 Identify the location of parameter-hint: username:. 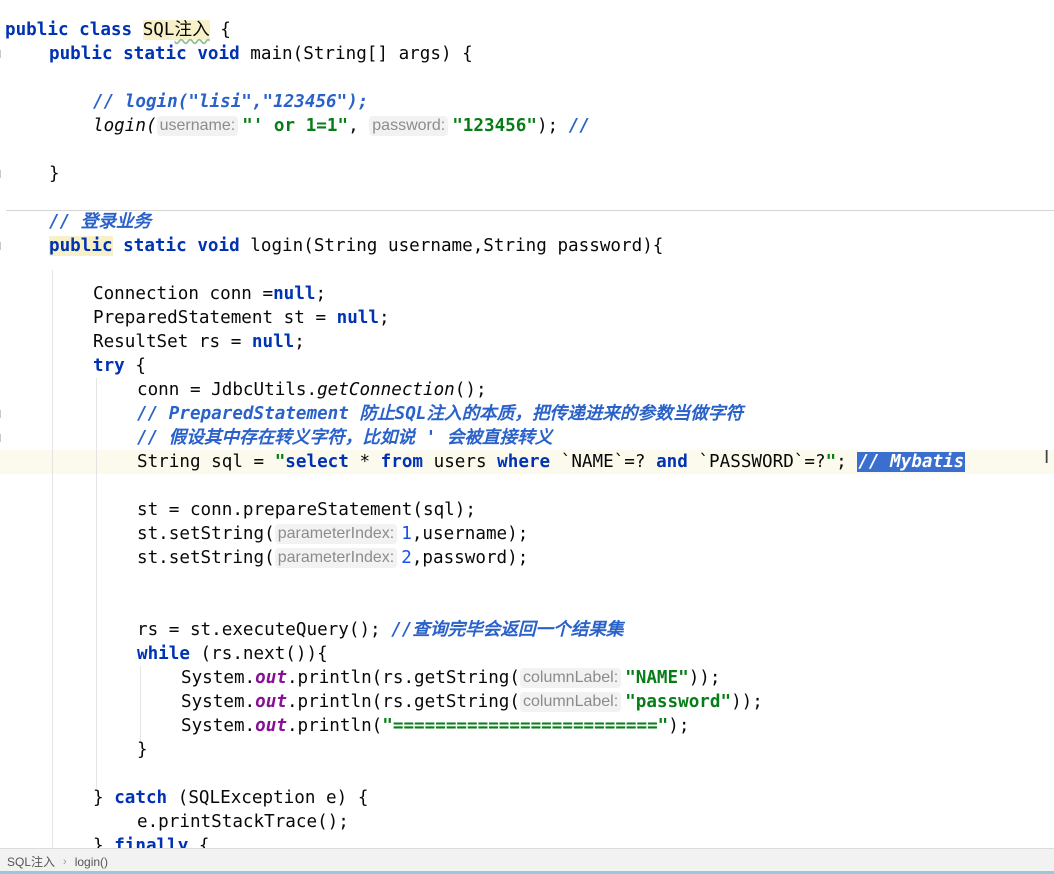
(197, 126).